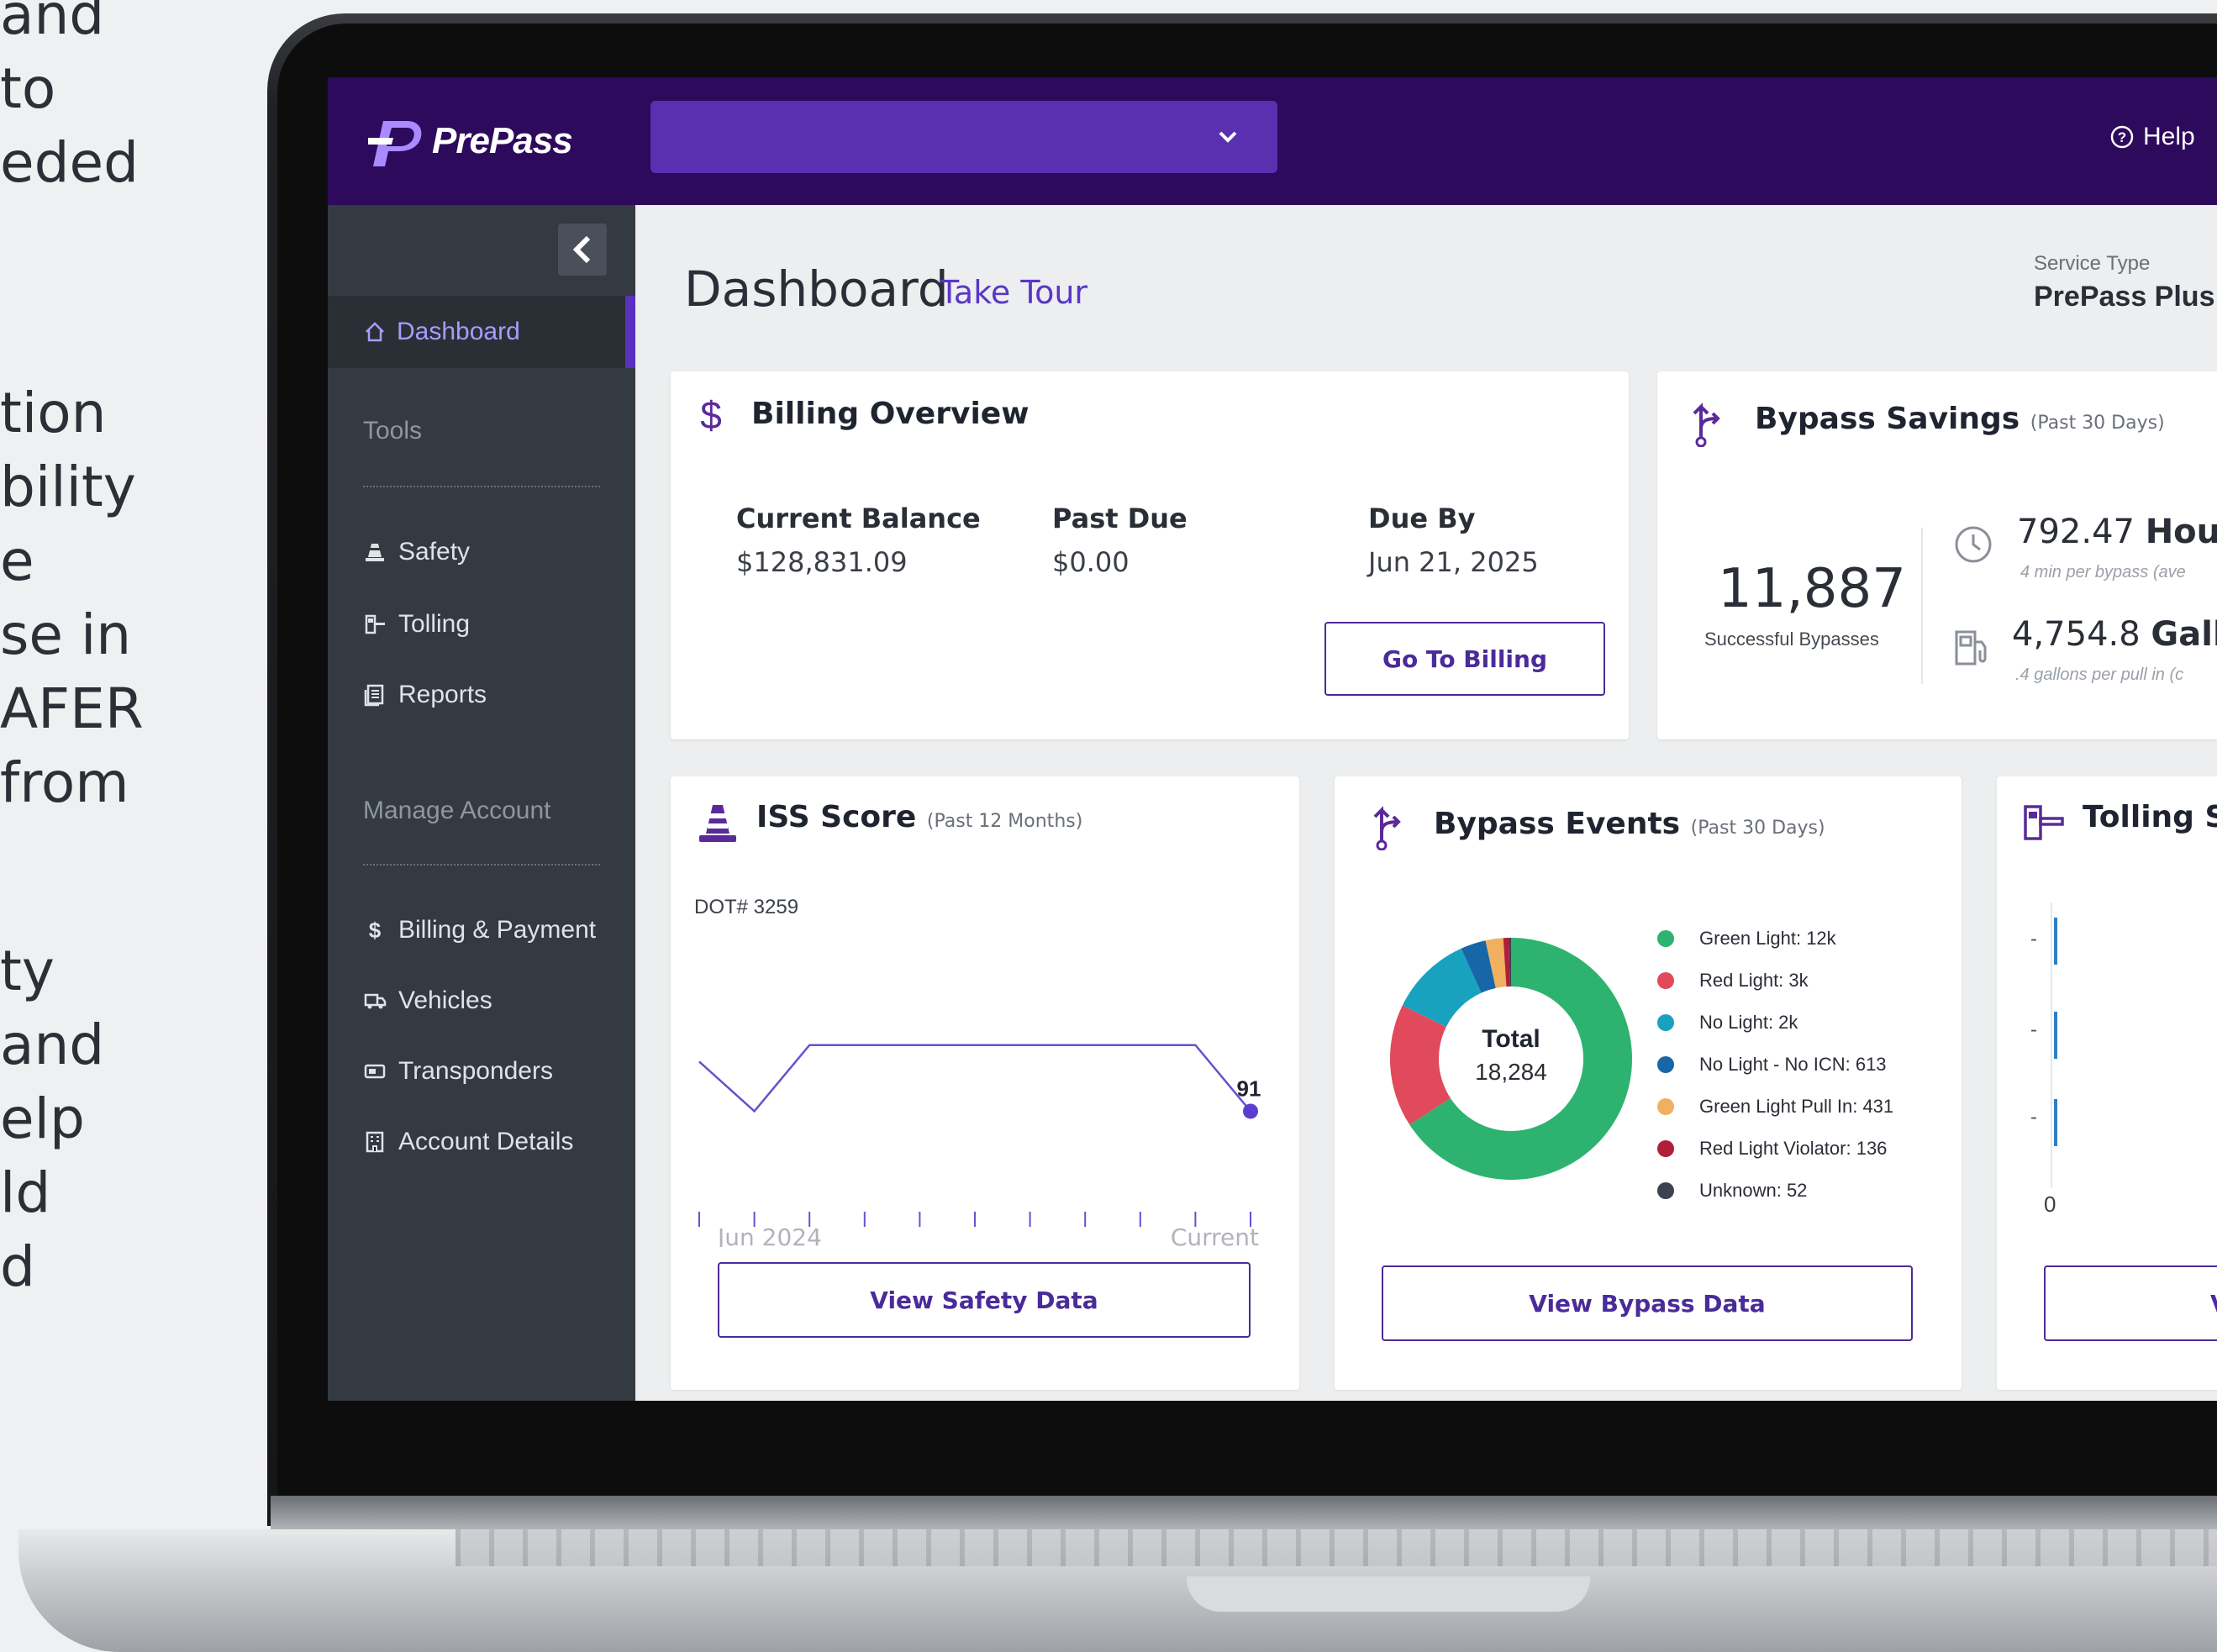  I want to click on sidebar-section-manage-account: Manage Account, so click(457, 811).